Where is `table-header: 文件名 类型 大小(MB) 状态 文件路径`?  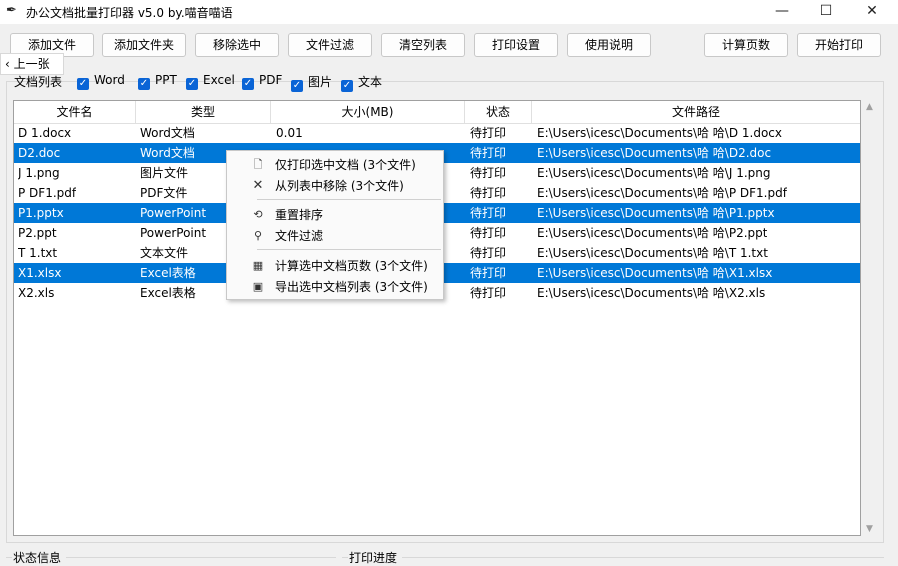 table-header: 文件名 类型 大小(MB) 状态 文件路径 is located at coordinates (437, 112).